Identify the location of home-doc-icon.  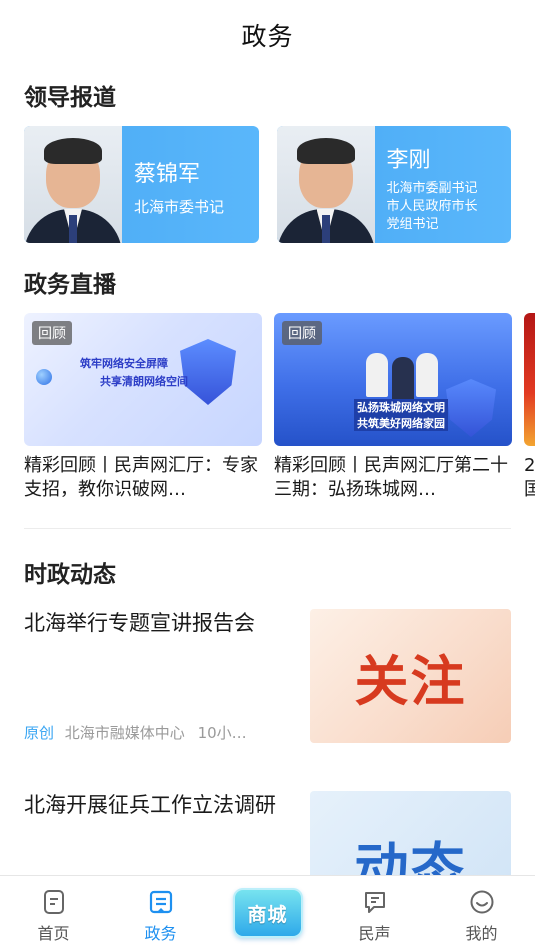
(54, 902).